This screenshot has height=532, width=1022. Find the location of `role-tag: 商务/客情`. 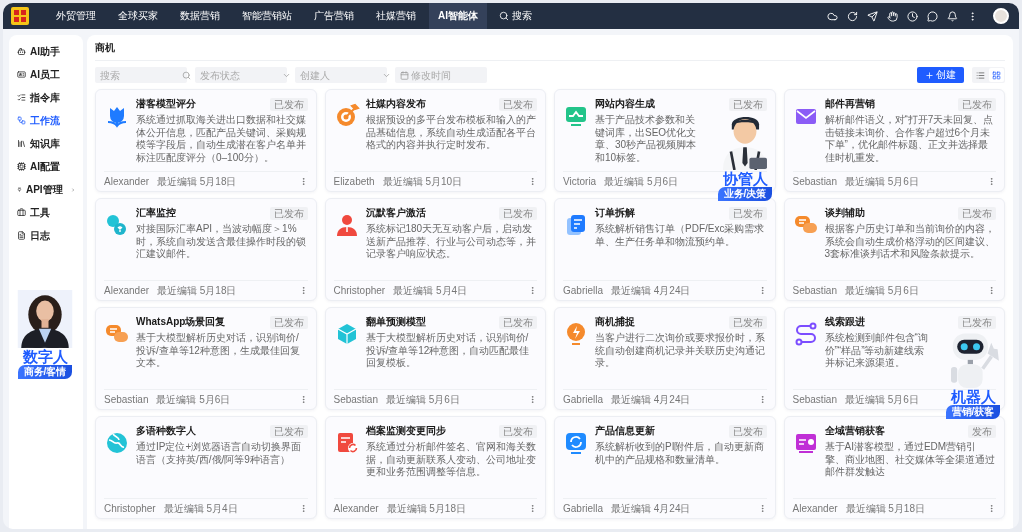

role-tag: 商务/客情 is located at coordinates (45, 372).